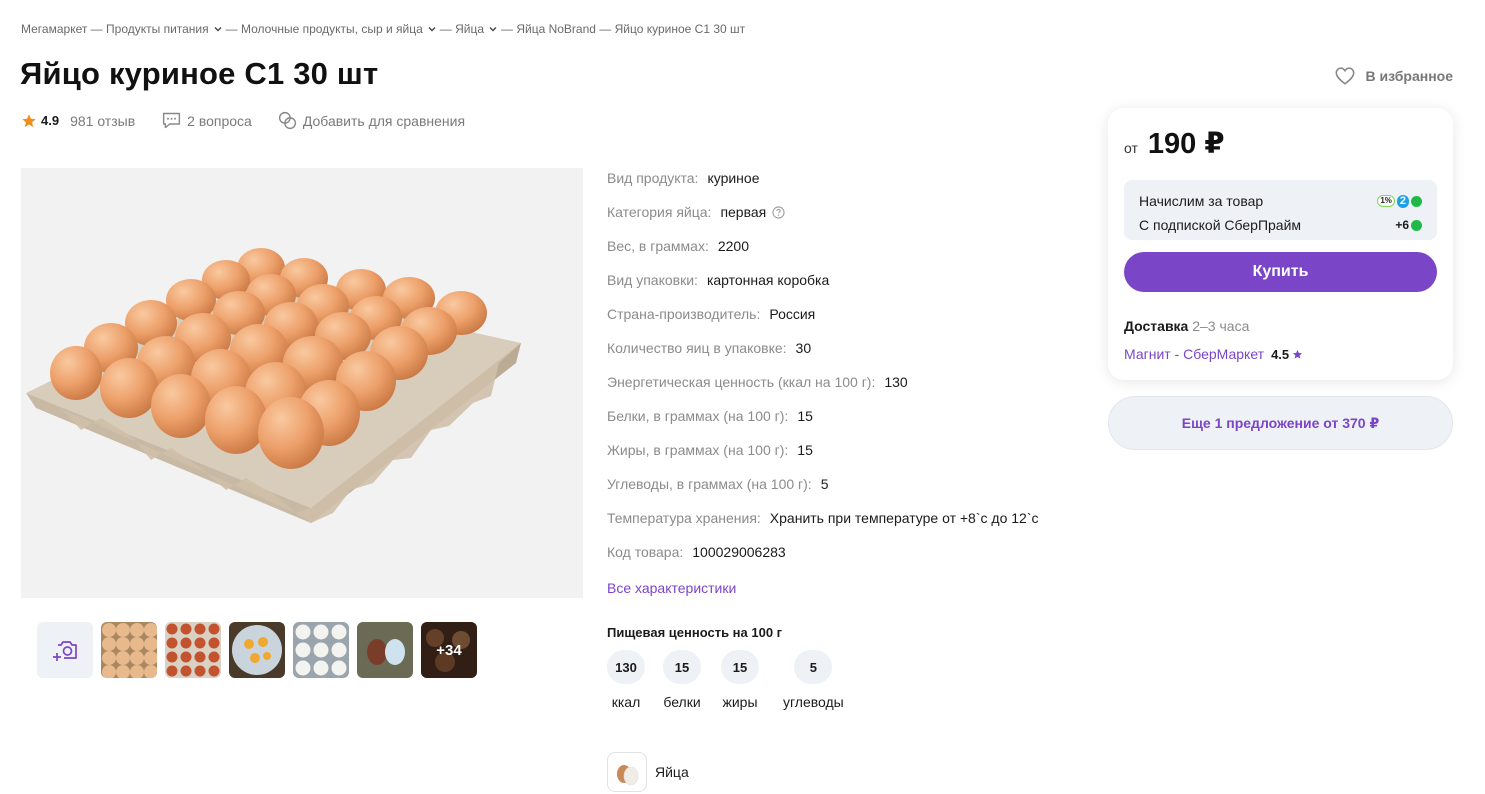 This screenshot has width=1485, height=794. Describe the element at coordinates (50, 120) in the screenshot. I see `rating-value: 4.9` at that location.